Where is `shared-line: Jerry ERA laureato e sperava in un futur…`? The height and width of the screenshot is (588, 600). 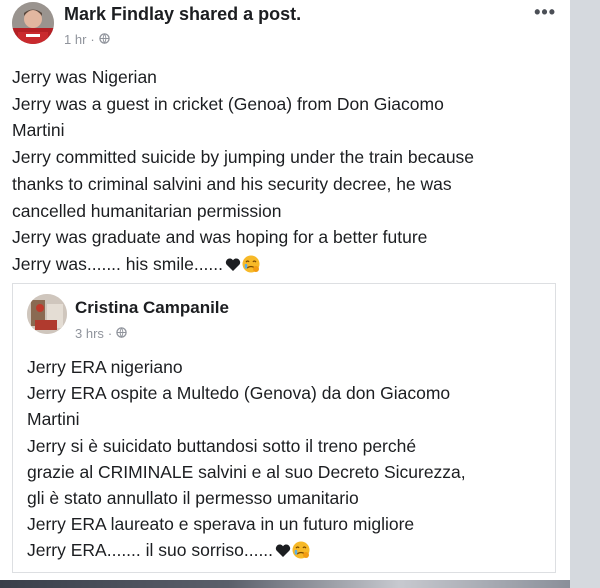
shared-line: Jerry ERA laureato e sperava in un futur… is located at coordinates (221, 524).